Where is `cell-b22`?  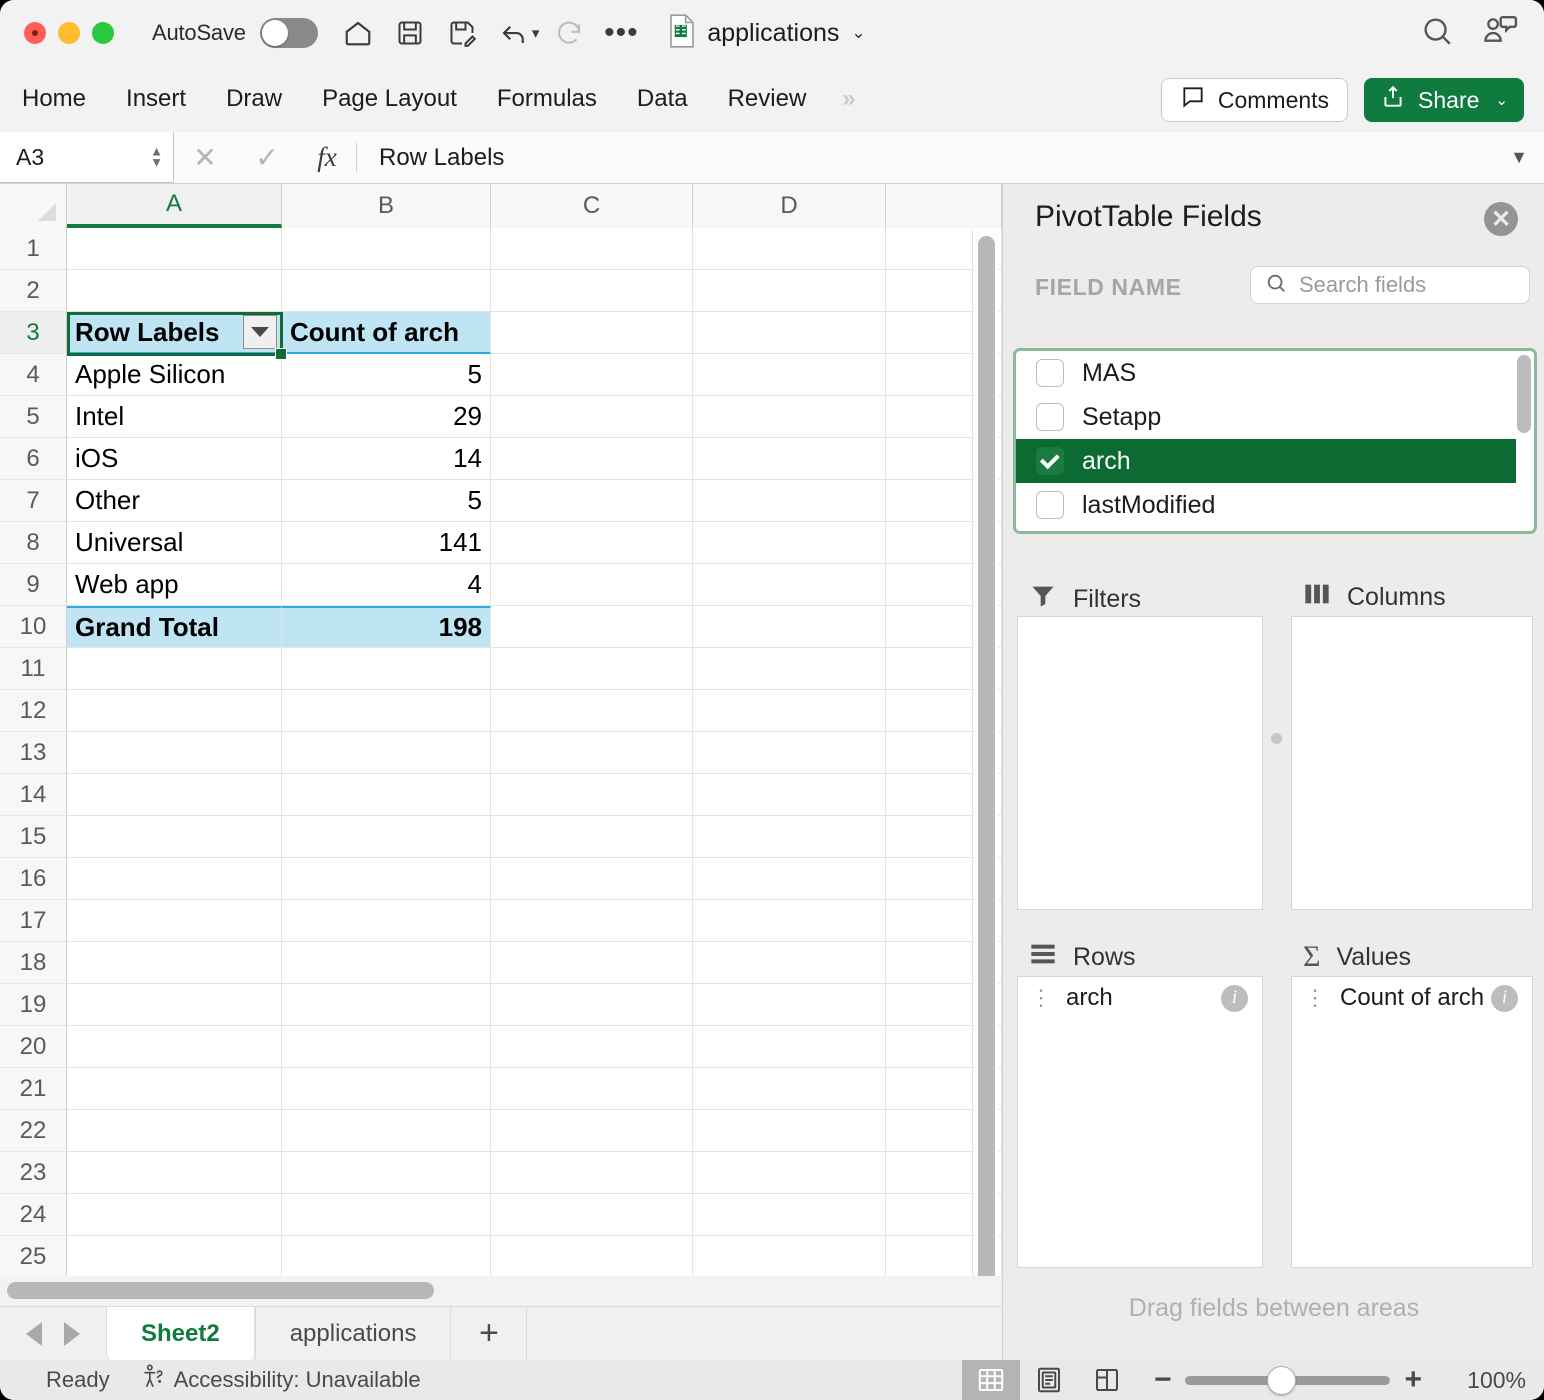
cell-b22 is located at coordinates (386, 1131).